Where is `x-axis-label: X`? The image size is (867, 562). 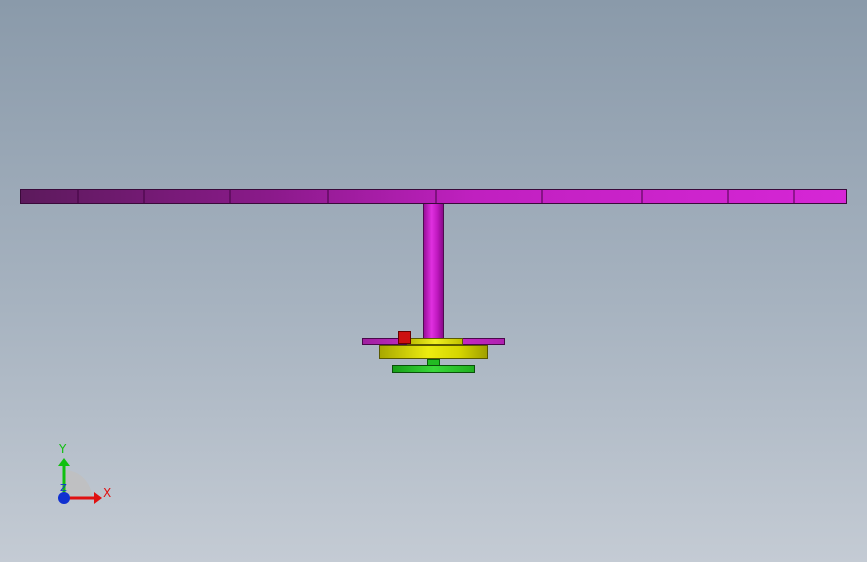 x-axis-label: X is located at coordinates (107, 493).